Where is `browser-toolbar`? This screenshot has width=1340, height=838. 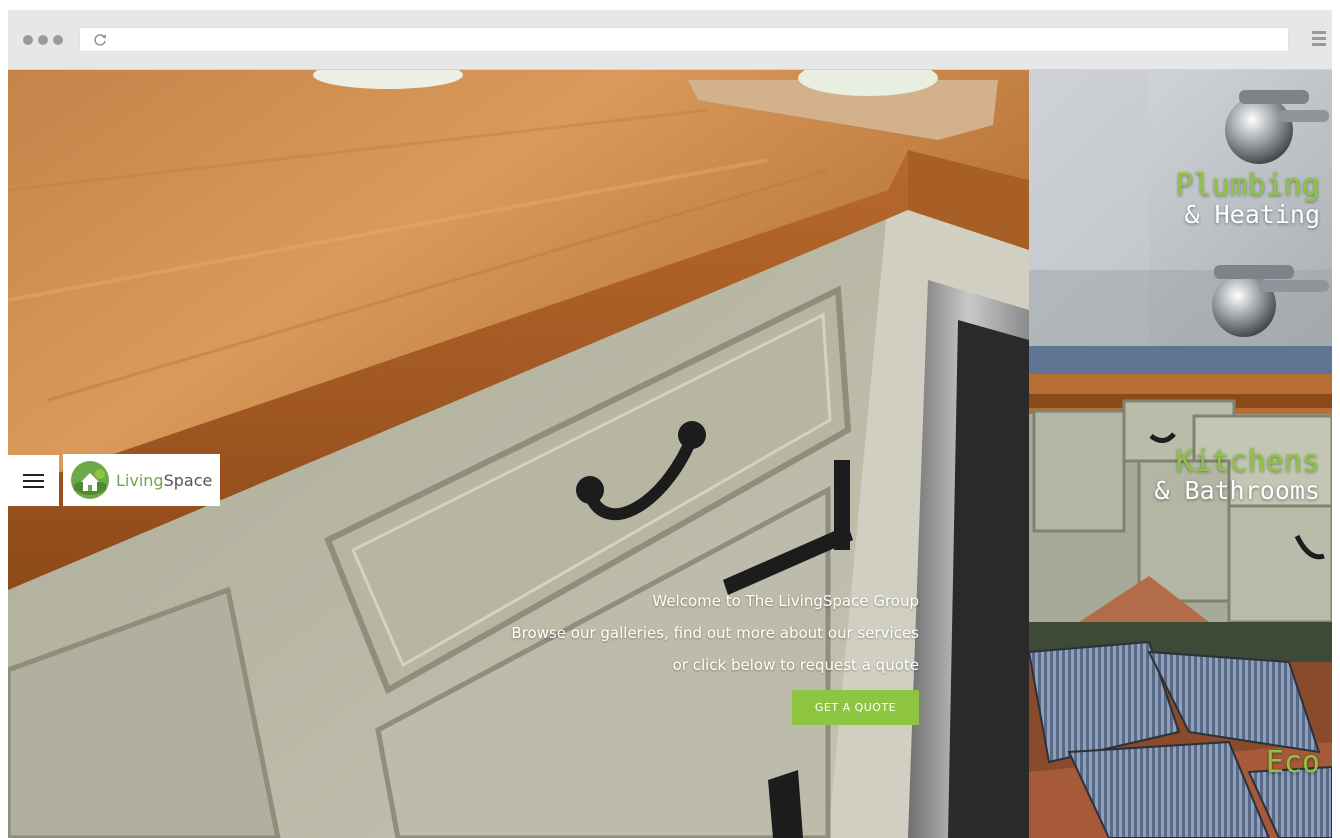
browser-toolbar is located at coordinates (670, 40).